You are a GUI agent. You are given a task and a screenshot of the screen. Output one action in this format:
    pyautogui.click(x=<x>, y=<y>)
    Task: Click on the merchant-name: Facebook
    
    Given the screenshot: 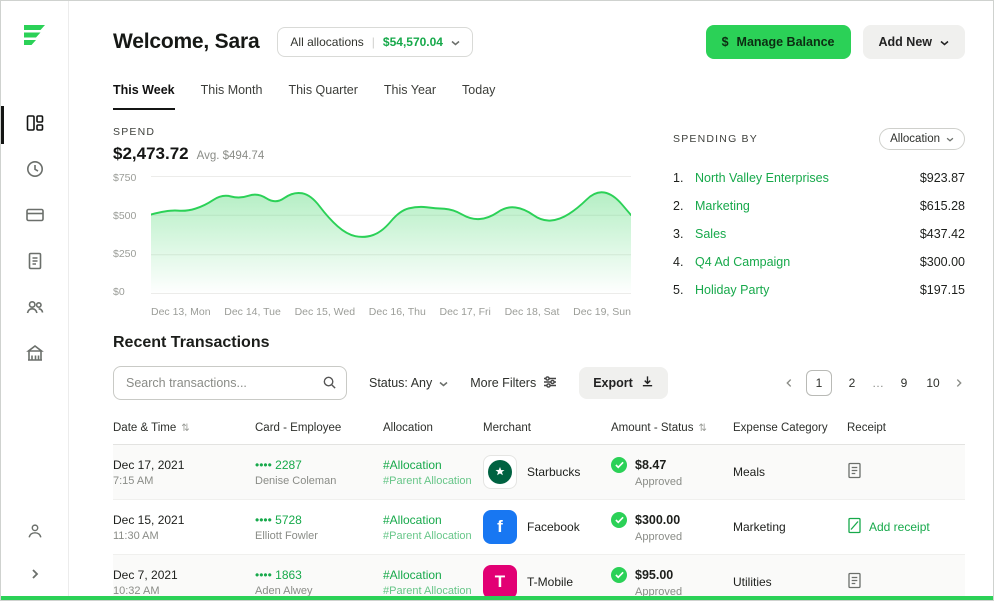 What is the action you would take?
    pyautogui.click(x=553, y=527)
    